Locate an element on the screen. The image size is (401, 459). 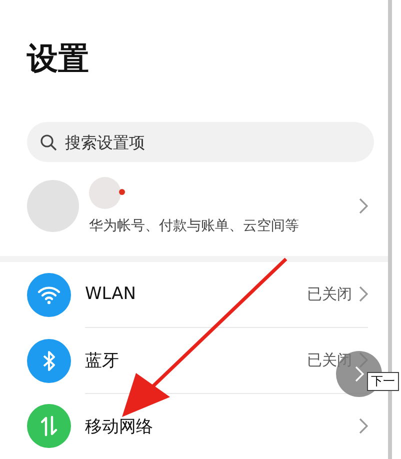
setting-label: 移动网络 is located at coordinates (119, 427).